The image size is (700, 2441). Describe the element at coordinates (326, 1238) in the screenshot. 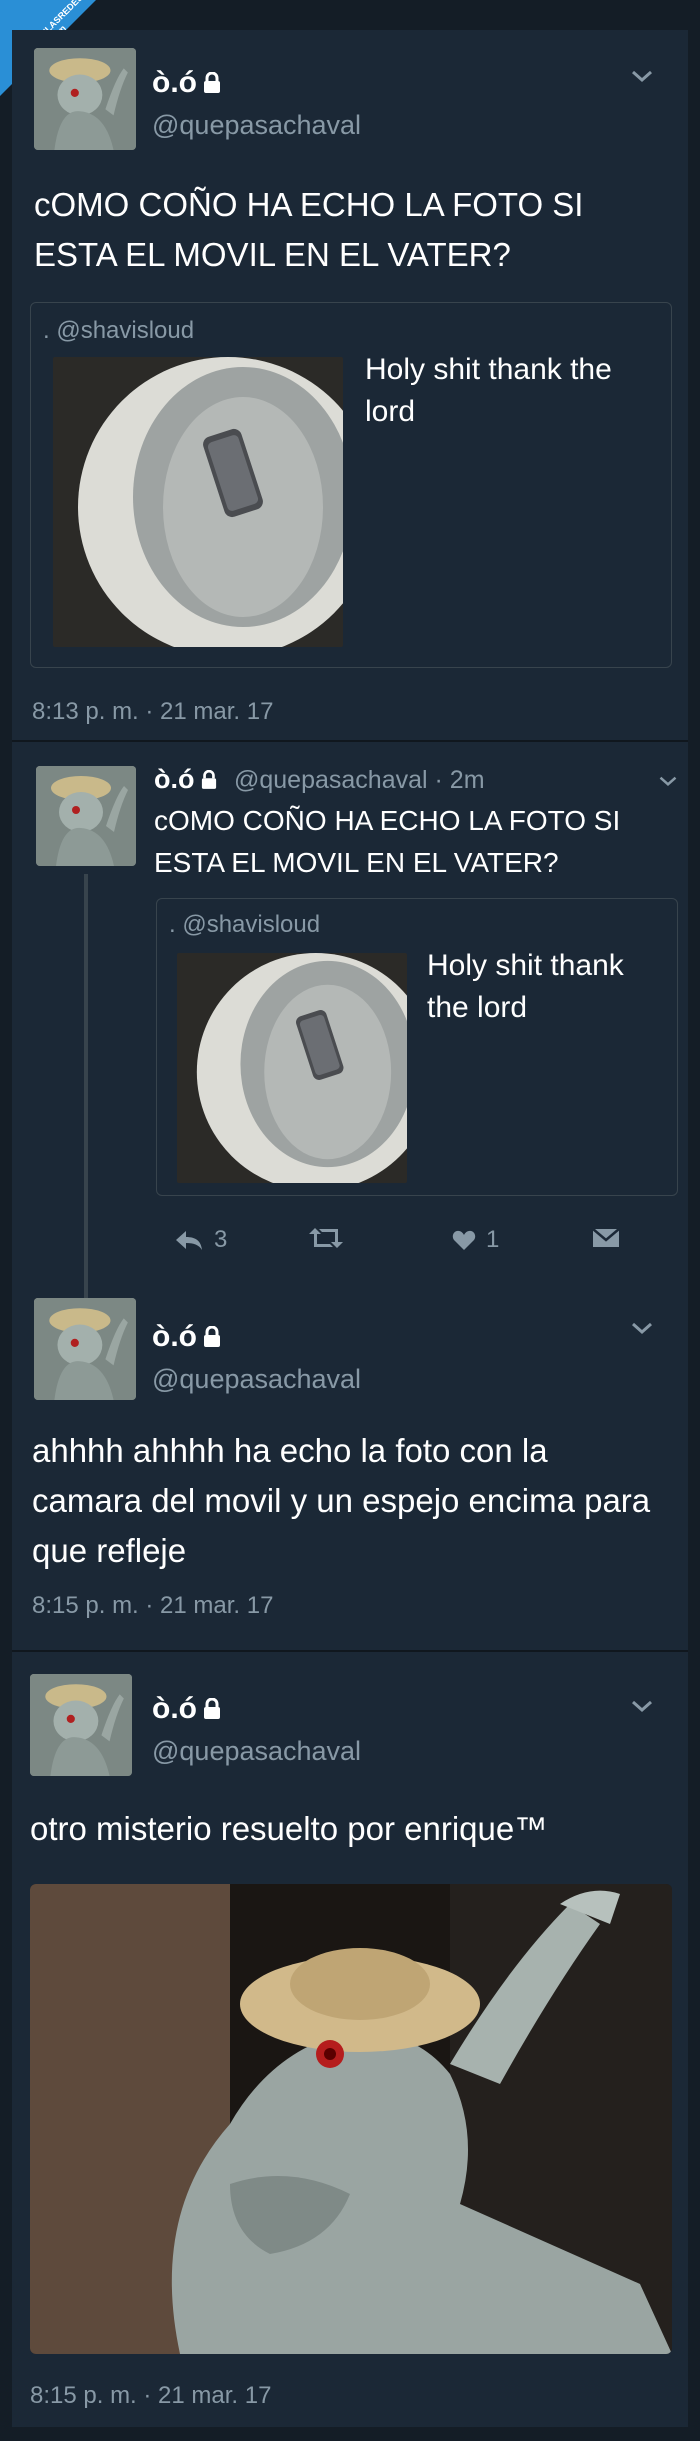

I see `retweet-icon` at that location.